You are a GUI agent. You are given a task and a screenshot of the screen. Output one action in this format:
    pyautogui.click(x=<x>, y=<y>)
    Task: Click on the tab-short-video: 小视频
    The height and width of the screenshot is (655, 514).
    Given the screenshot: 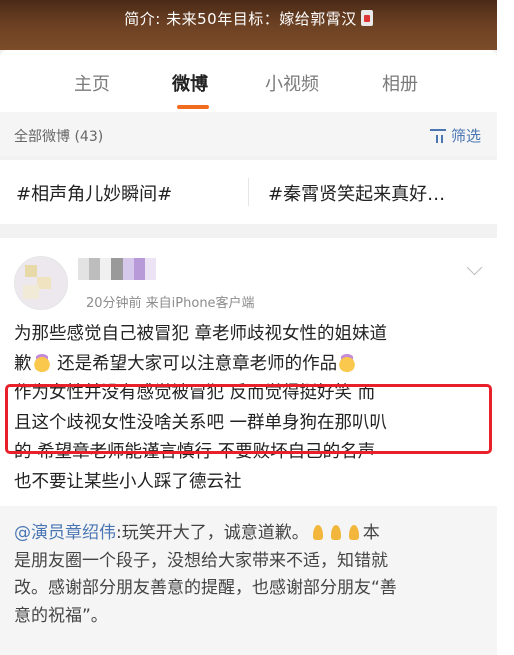 What is the action you would take?
    pyautogui.click(x=292, y=83)
    